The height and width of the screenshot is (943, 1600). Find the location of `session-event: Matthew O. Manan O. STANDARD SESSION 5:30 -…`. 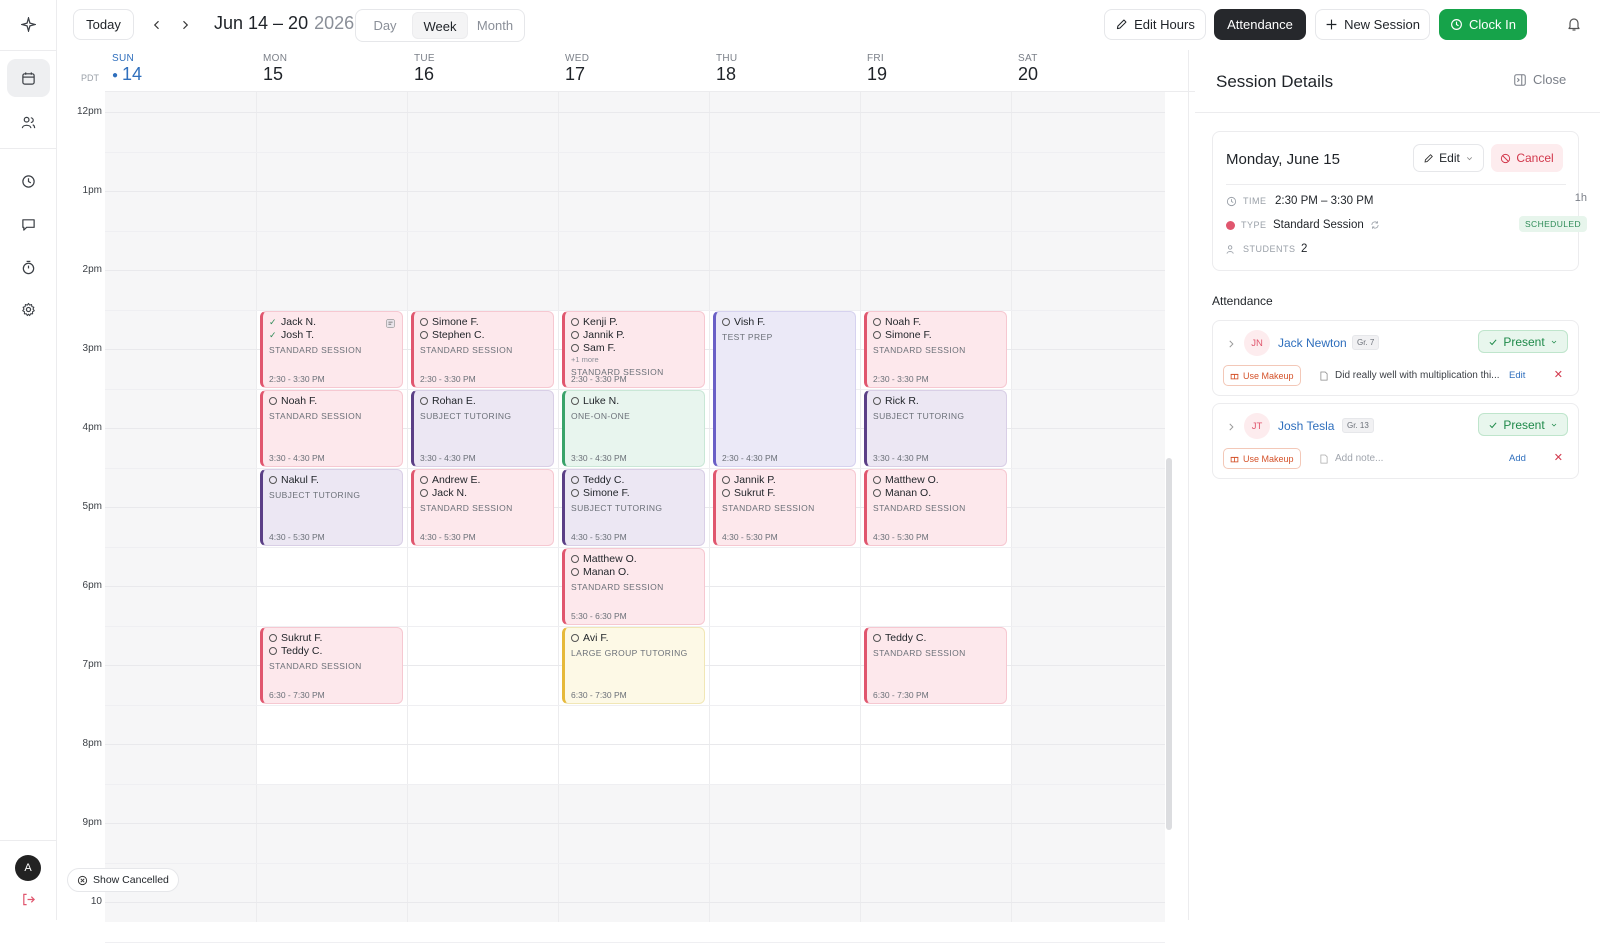

session-event: Matthew O. Manan O. STANDARD SESSION 5:30 -… is located at coordinates (633, 586).